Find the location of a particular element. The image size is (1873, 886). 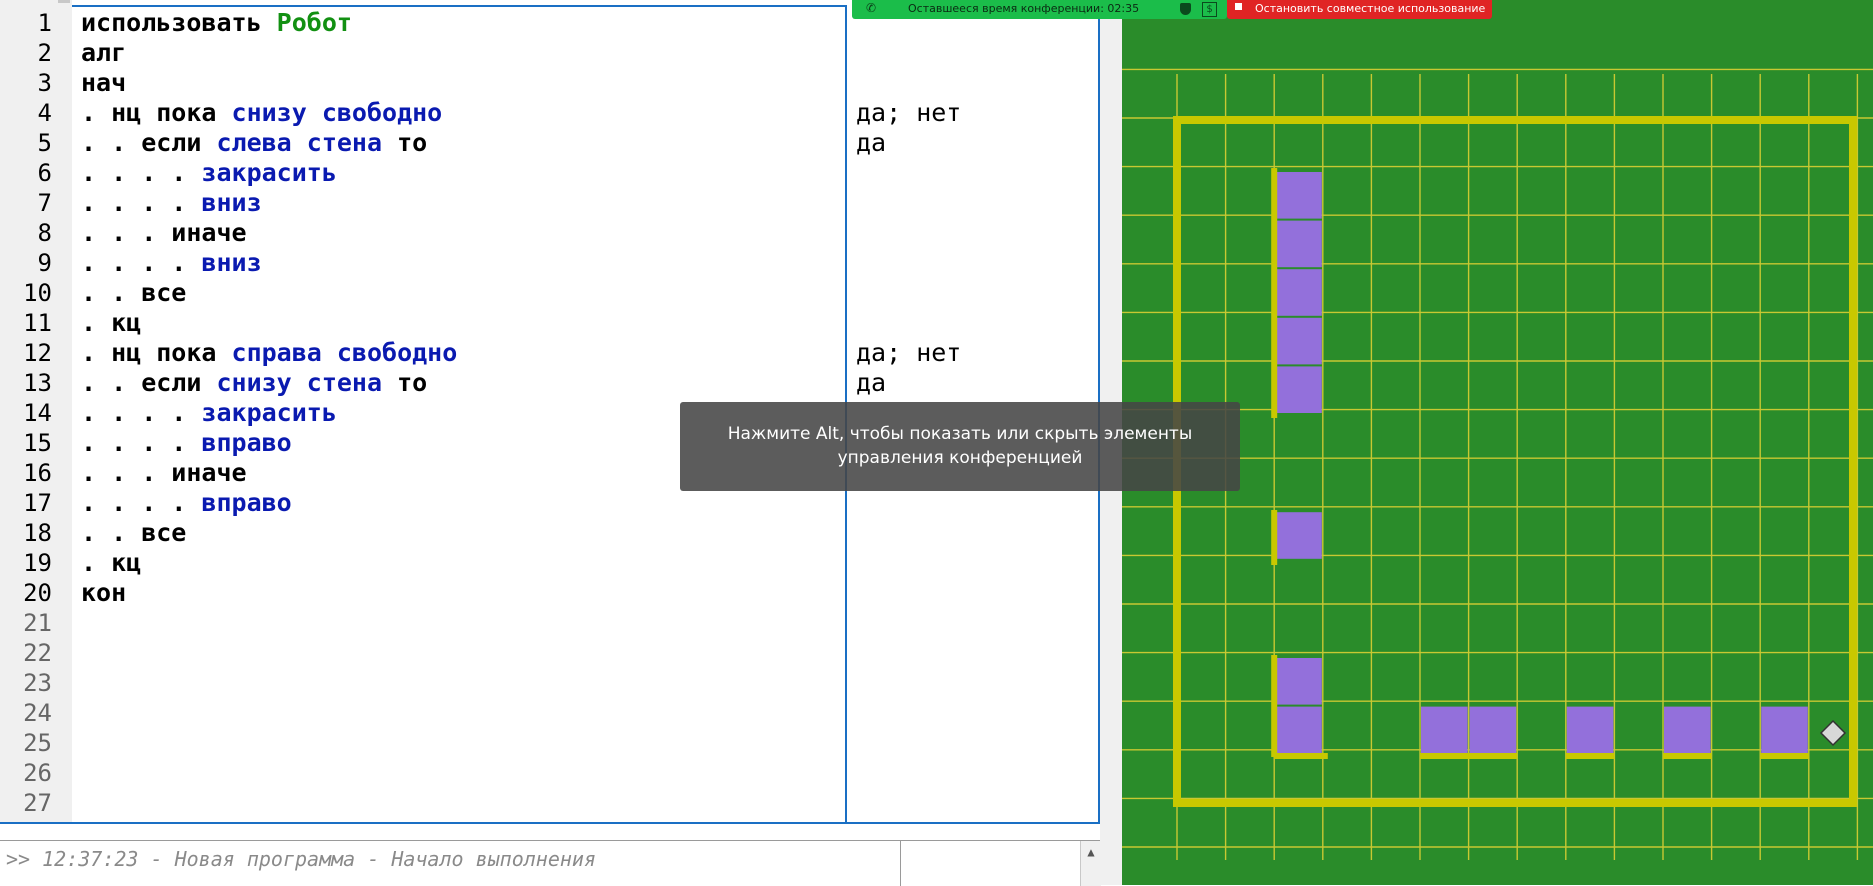

line-number: 14 is located at coordinates (37, 413).